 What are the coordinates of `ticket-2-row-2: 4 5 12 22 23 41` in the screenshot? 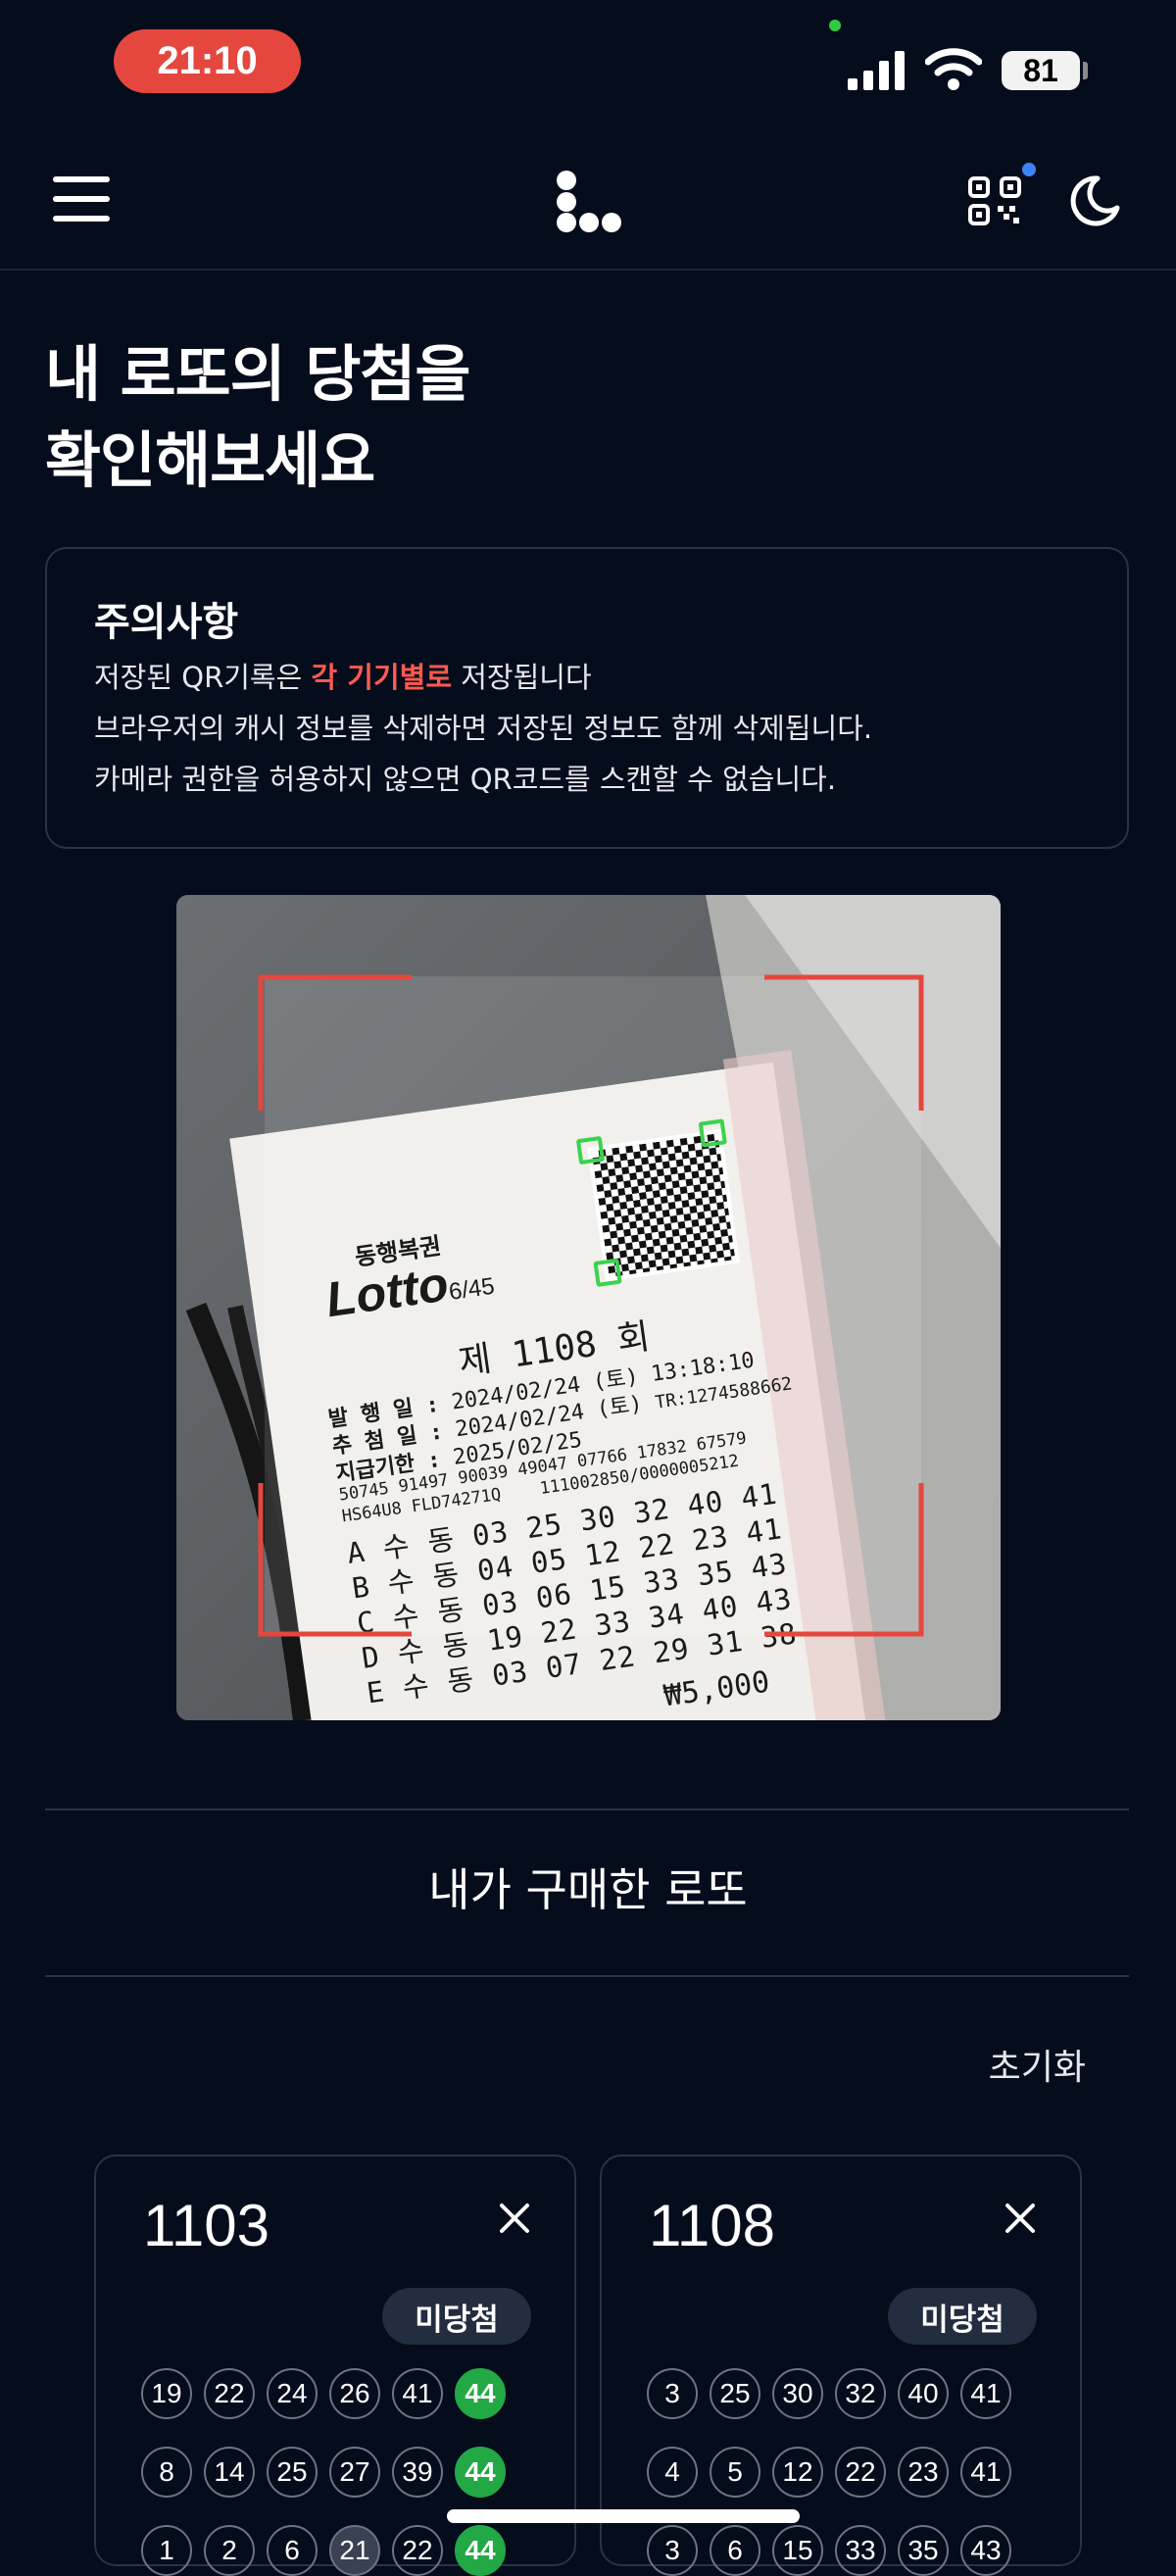 It's located at (829, 2472).